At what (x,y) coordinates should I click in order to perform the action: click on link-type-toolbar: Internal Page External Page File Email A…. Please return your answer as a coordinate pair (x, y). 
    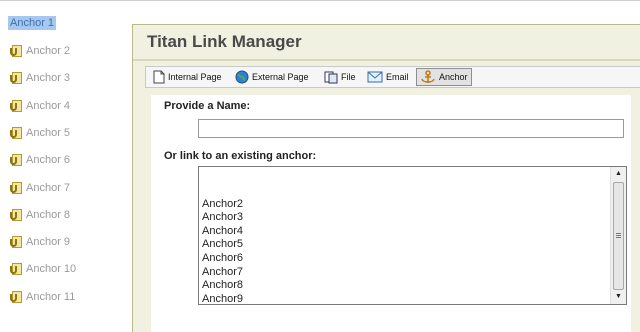
    Looking at the image, I should click on (392, 77).